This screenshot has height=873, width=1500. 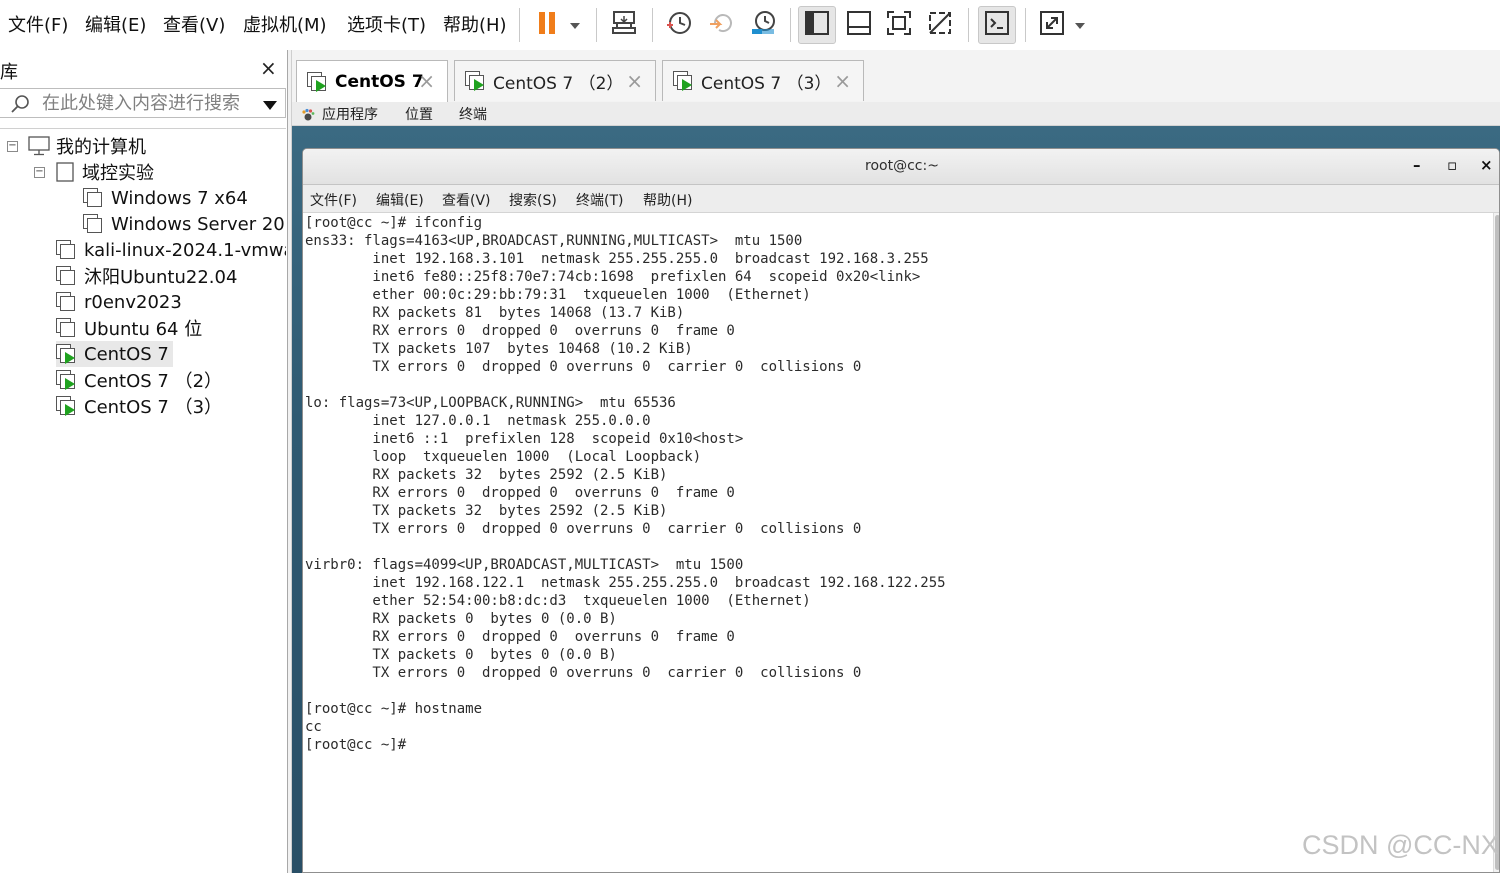 I want to click on tree-item-vm: CentOS 7 （2）, so click(x=139, y=380).